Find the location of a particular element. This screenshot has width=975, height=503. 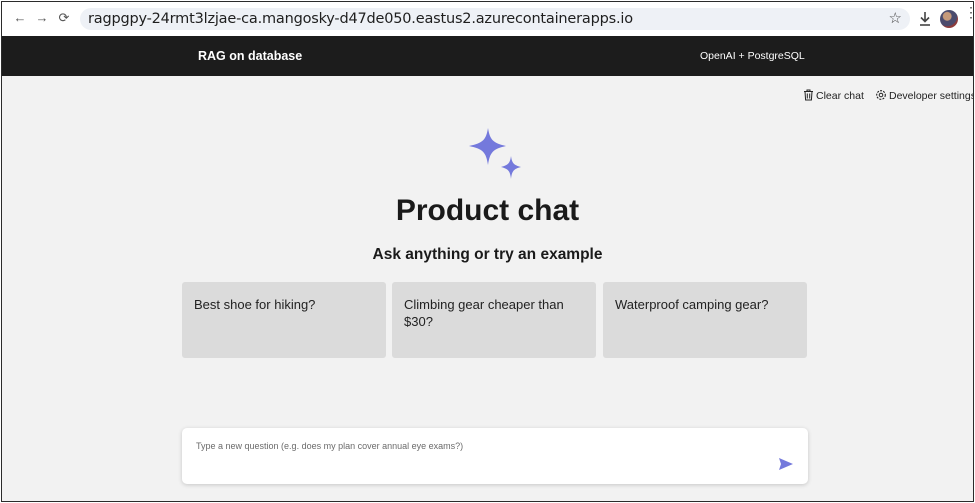

forward-icon: → is located at coordinates (42, 18).